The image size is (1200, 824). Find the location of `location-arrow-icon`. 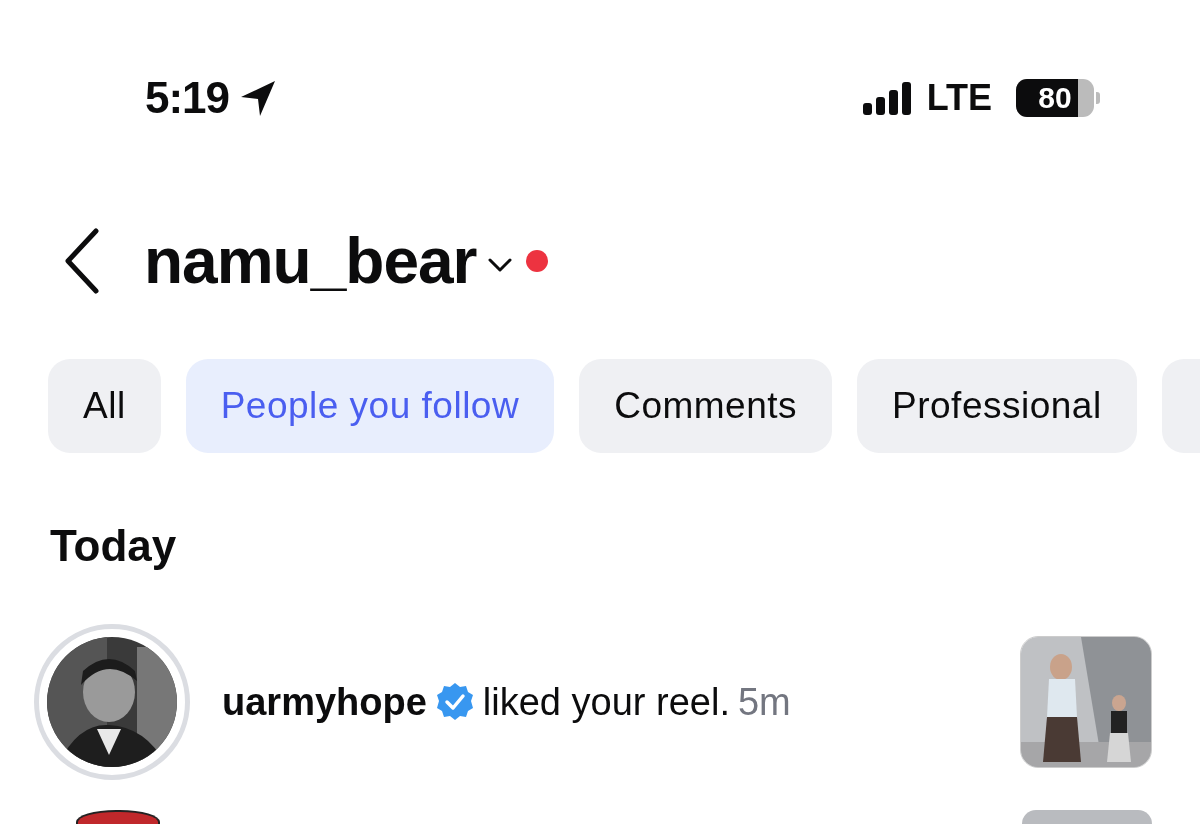

location-arrow-icon is located at coordinates (258, 98).